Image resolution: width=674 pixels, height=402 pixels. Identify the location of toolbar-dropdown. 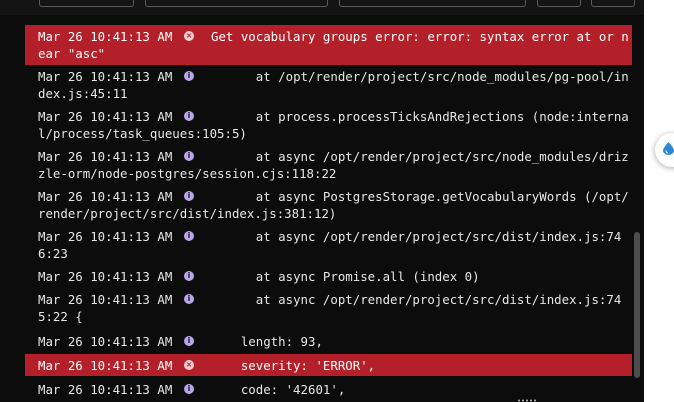
(432, 3).